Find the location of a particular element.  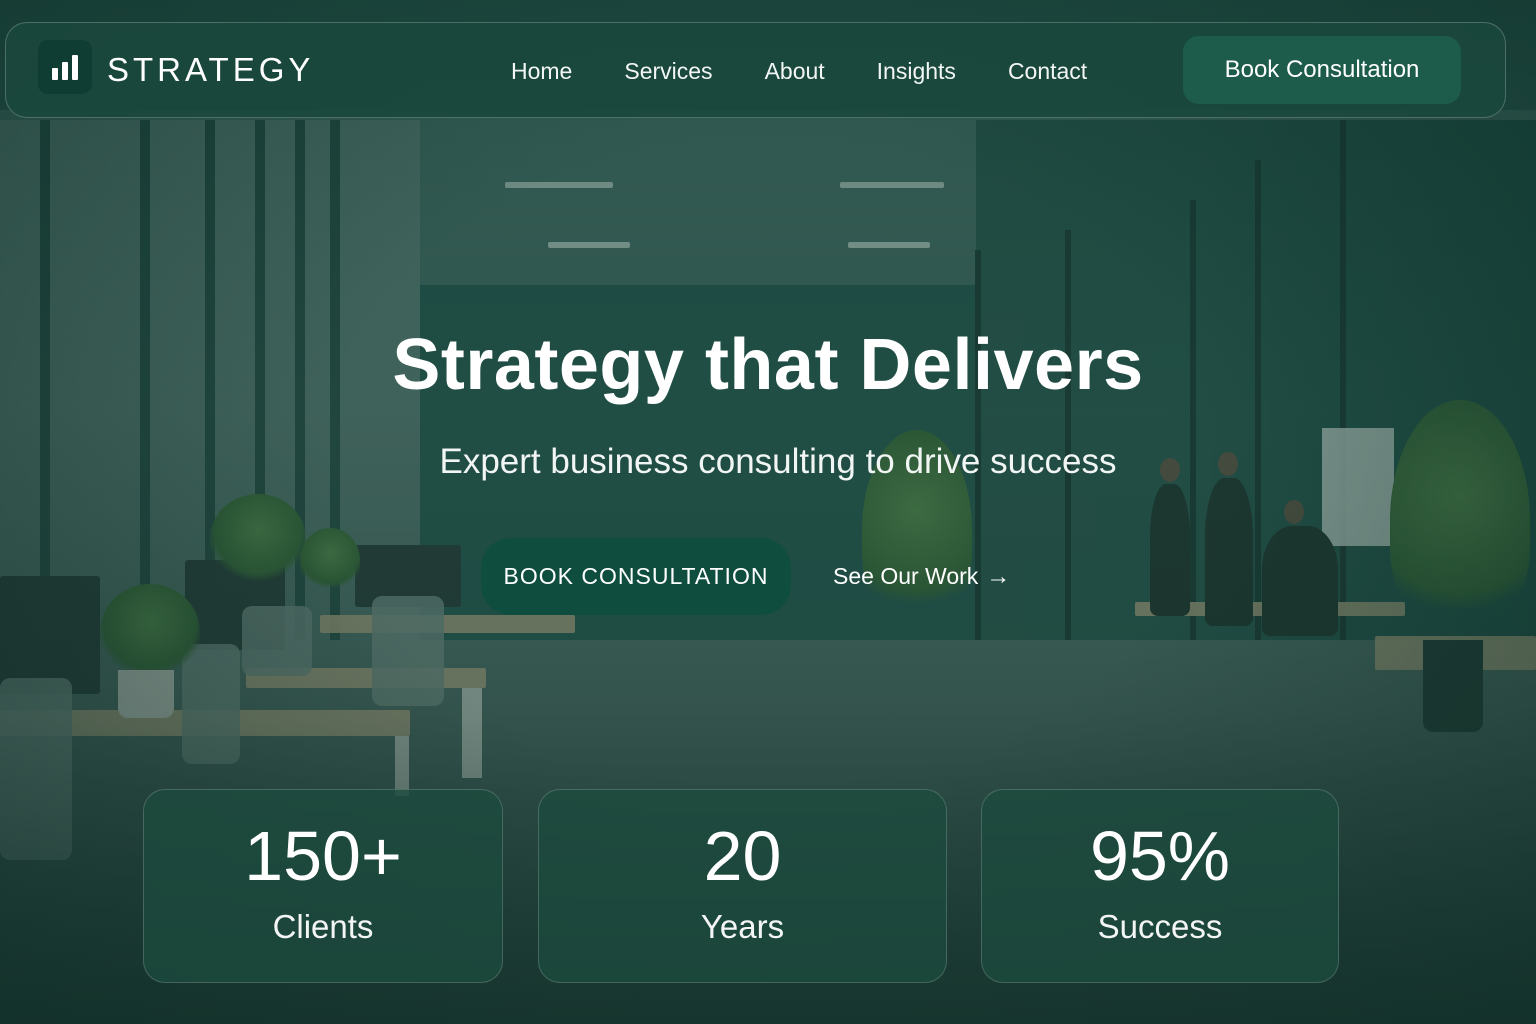

stat-label: Success is located at coordinates (1160, 926).